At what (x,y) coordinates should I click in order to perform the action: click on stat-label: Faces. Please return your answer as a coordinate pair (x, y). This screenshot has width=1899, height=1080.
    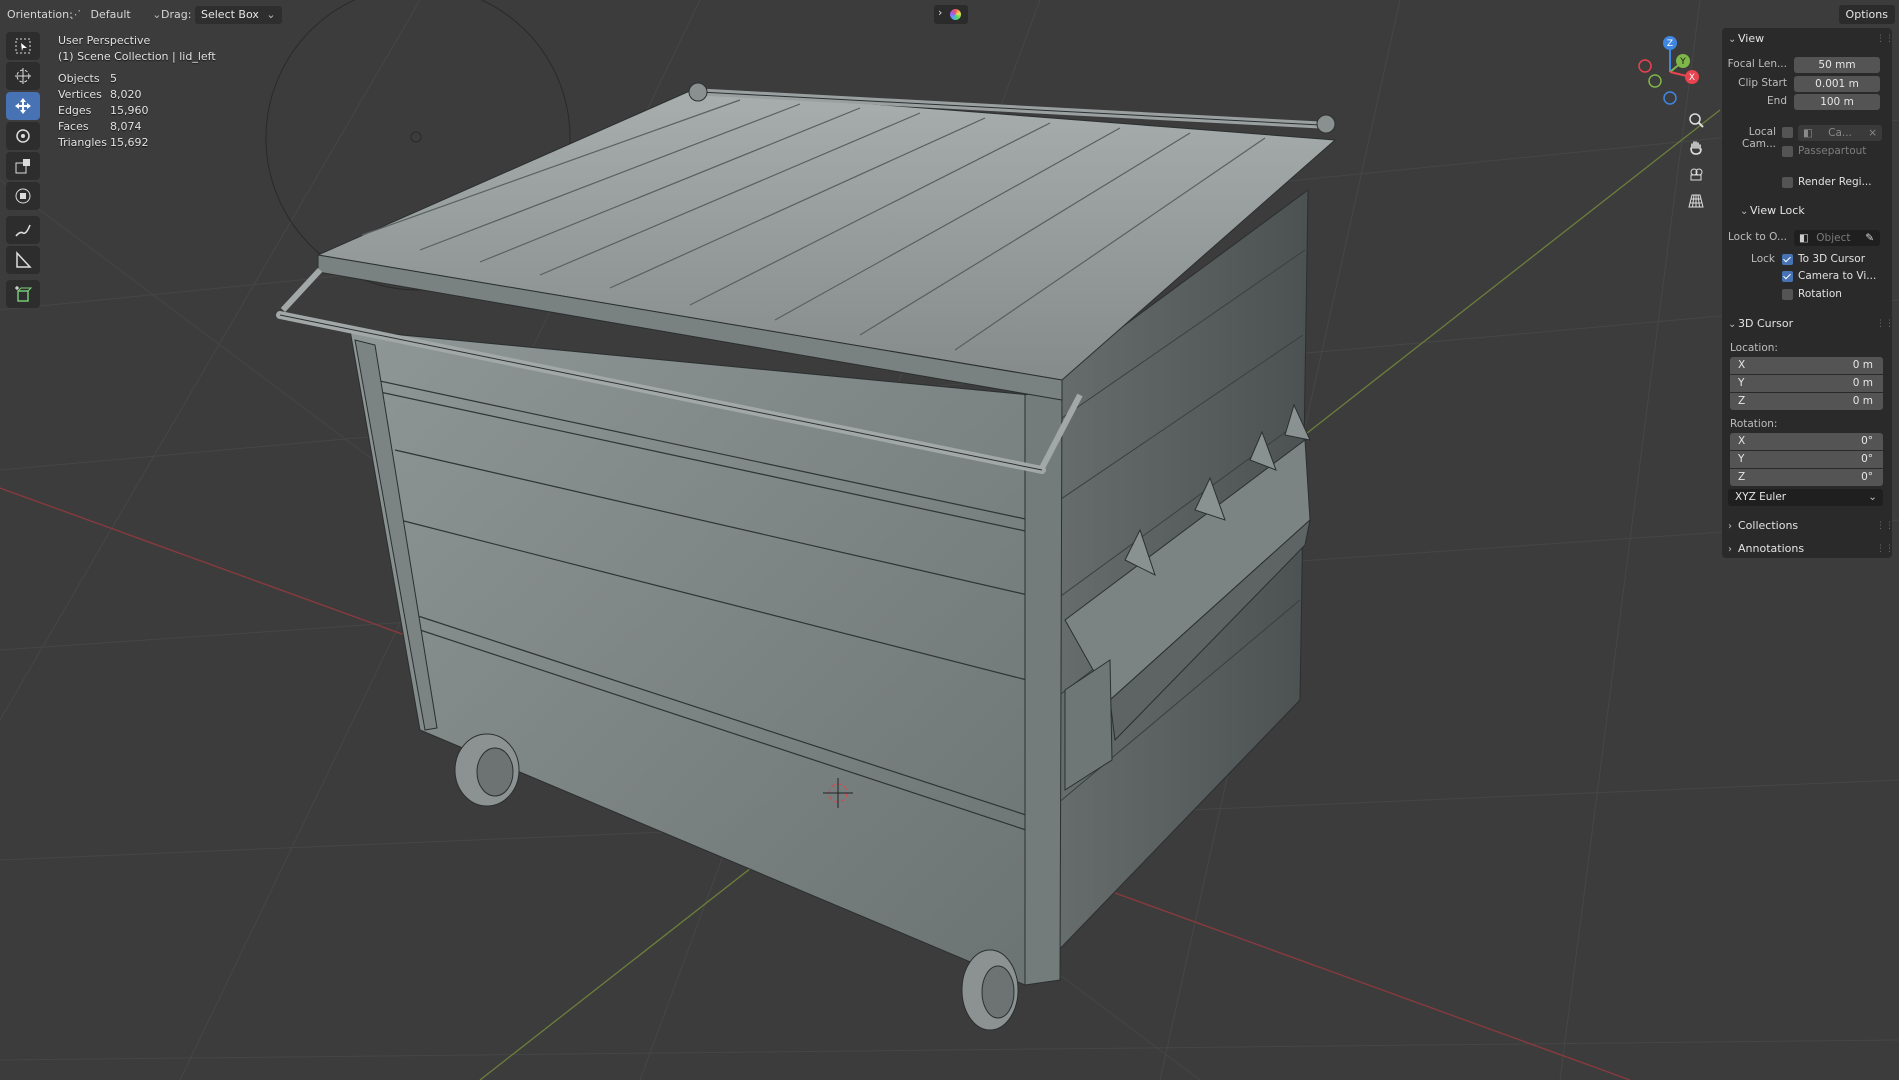
    Looking at the image, I should click on (73, 126).